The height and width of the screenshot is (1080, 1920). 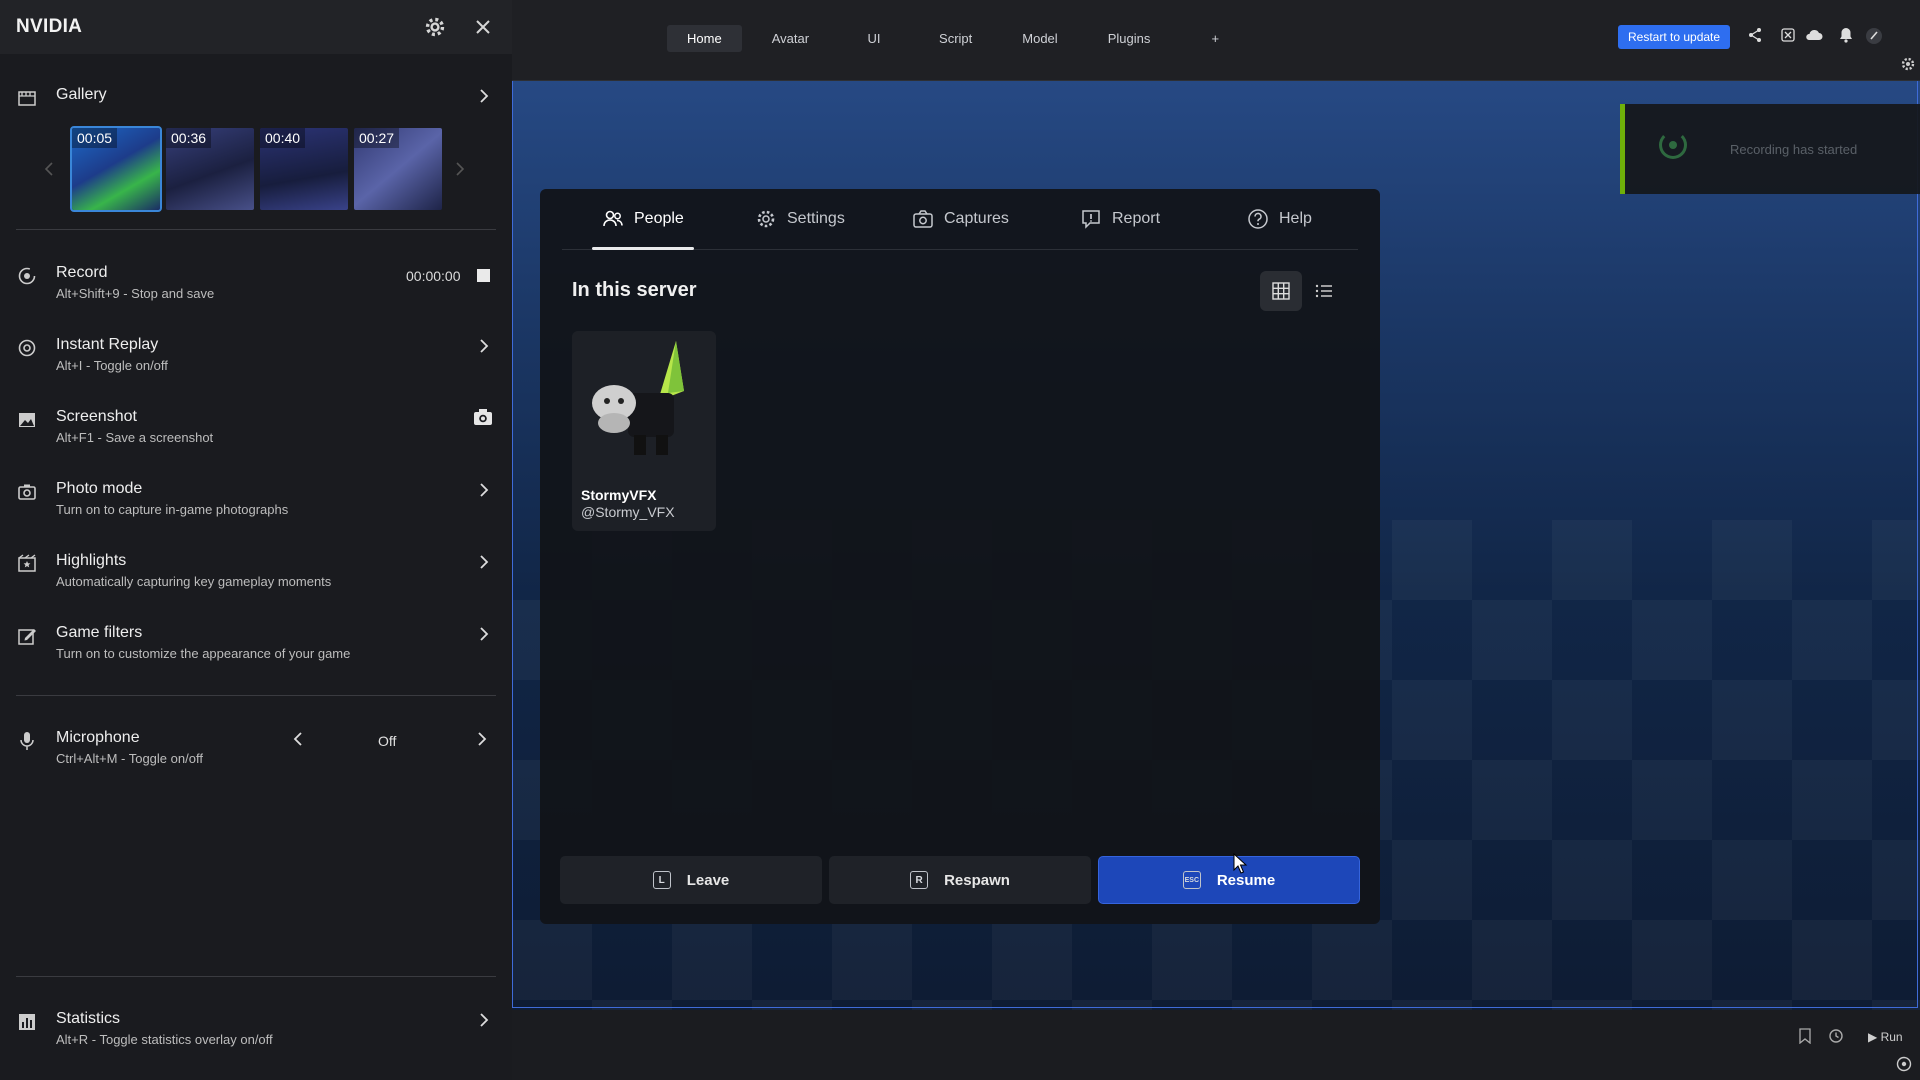 What do you see at coordinates (613, 218) in the screenshot?
I see `people-icon` at bounding box center [613, 218].